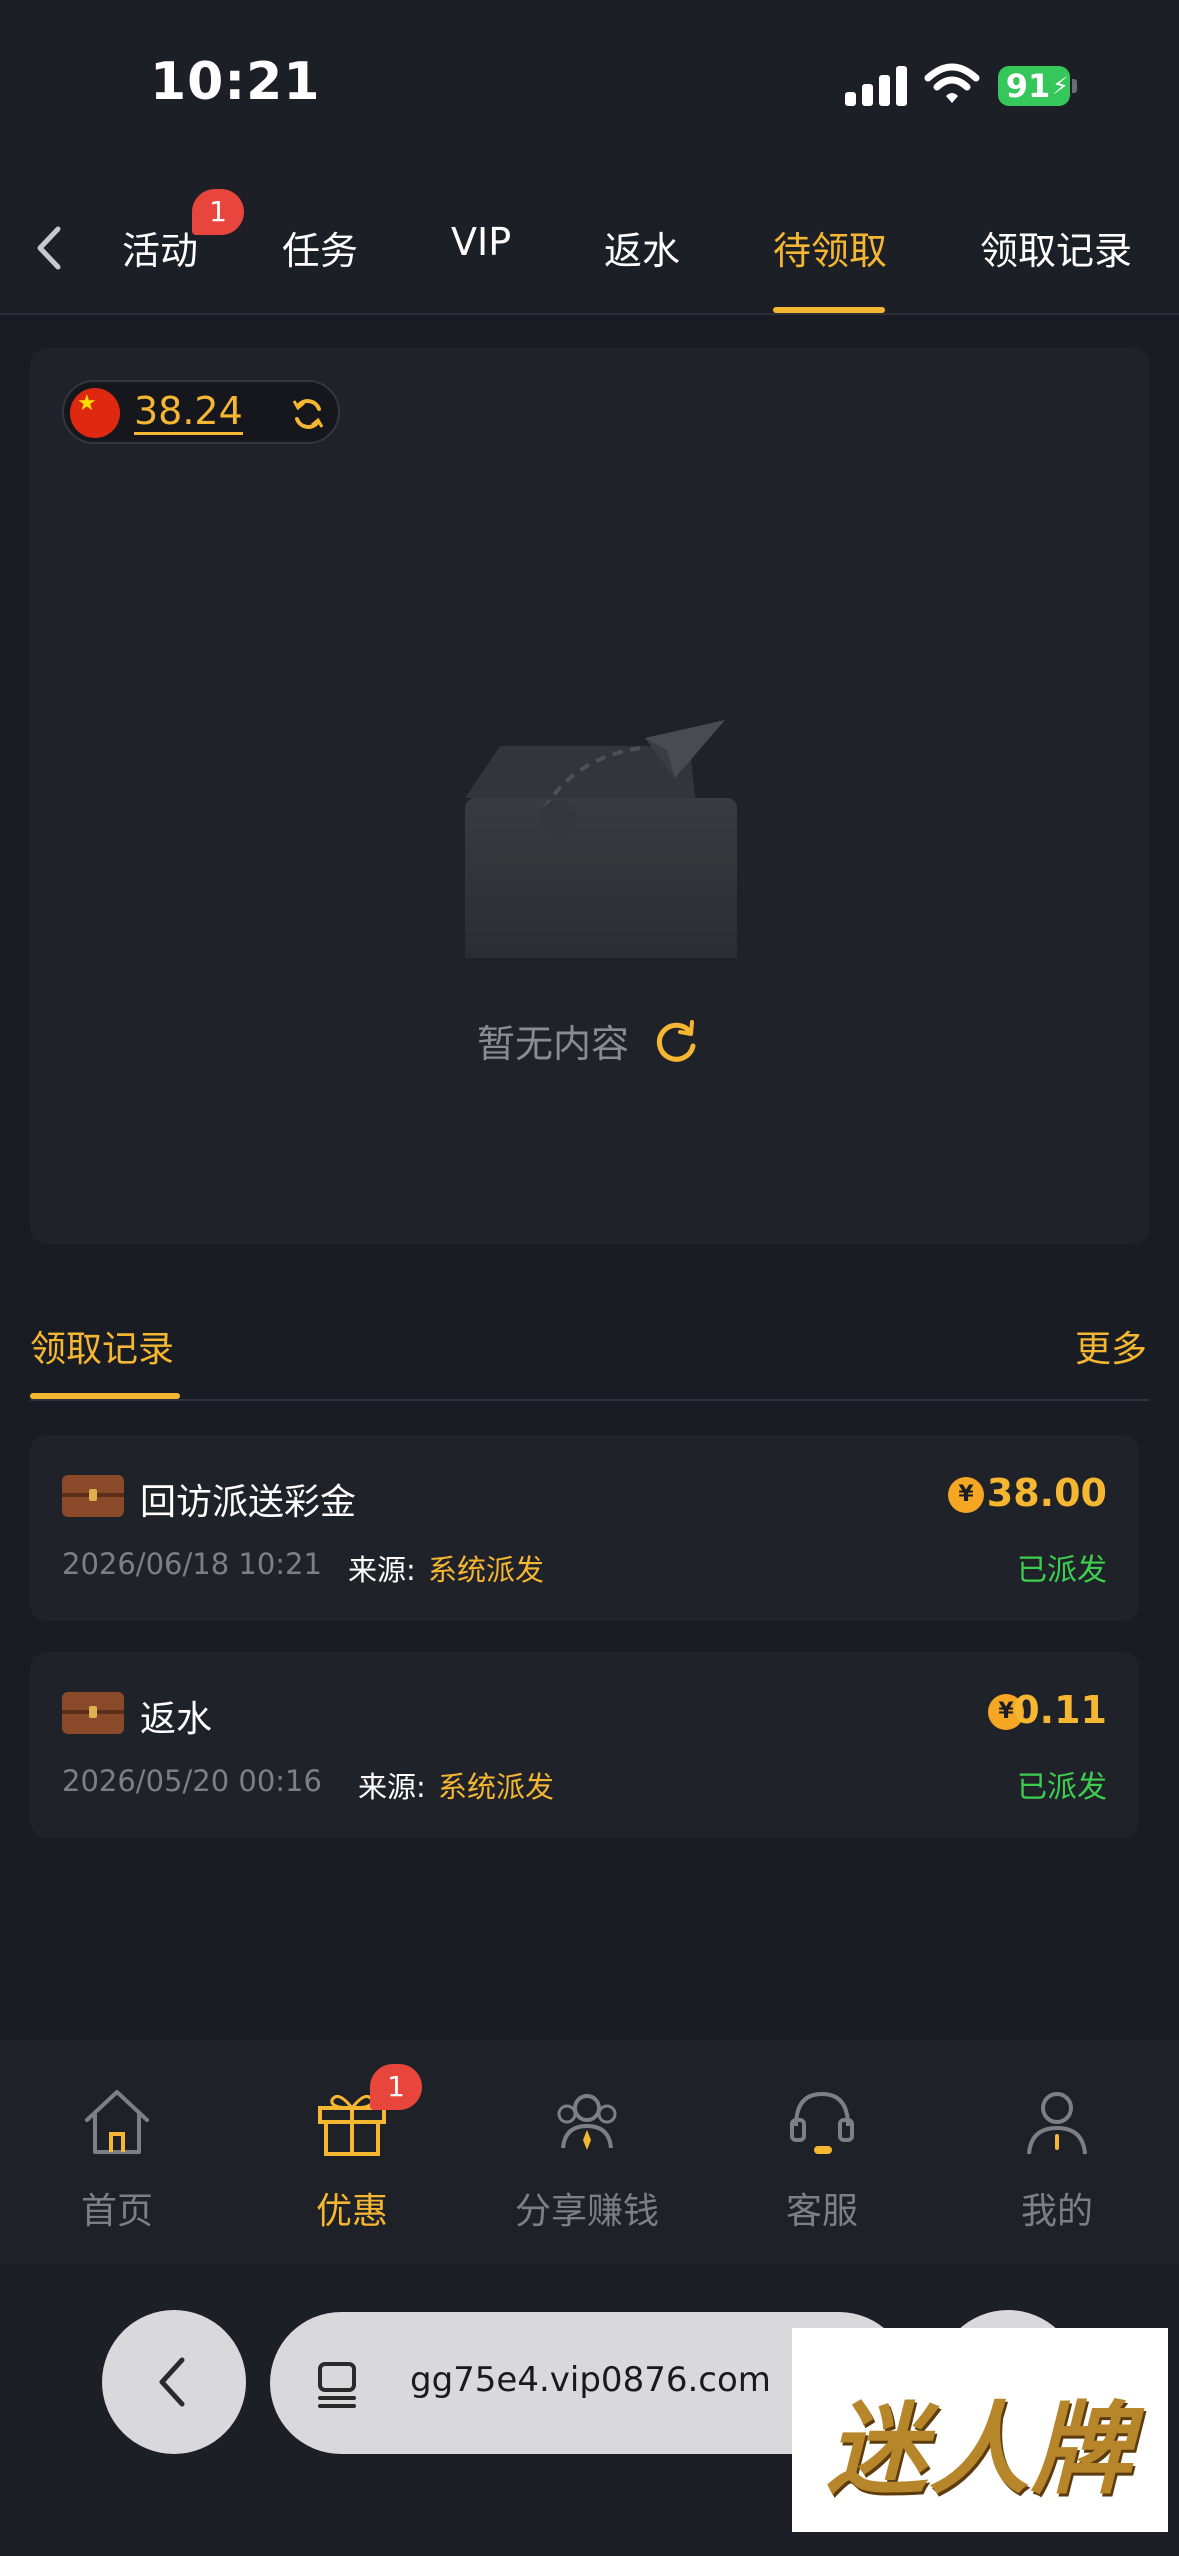 The image size is (1179, 2556). What do you see at coordinates (105, 1396) in the screenshot?
I see `section-title-underline` at bounding box center [105, 1396].